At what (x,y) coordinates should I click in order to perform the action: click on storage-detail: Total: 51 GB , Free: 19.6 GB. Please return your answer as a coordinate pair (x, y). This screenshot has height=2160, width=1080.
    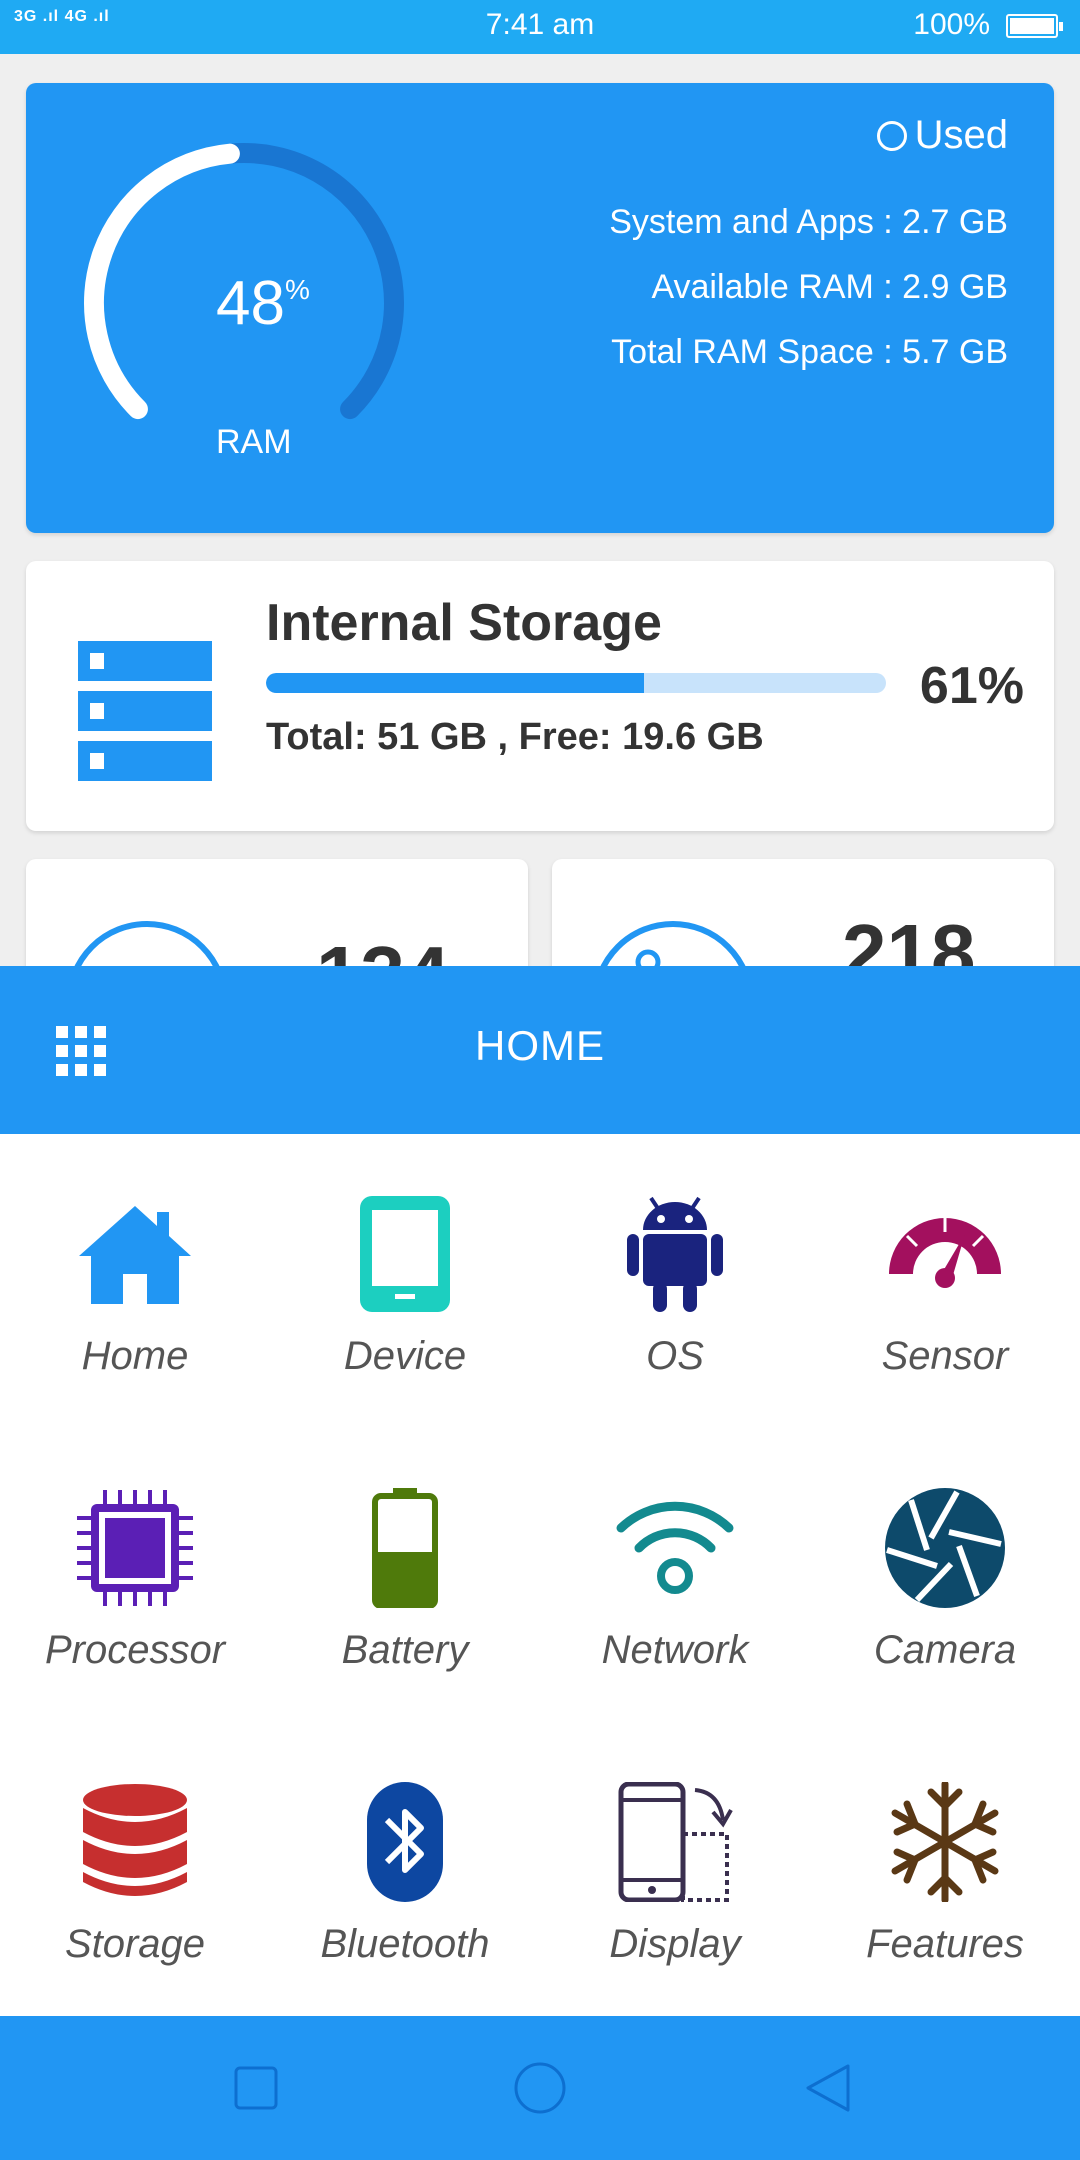
    Looking at the image, I should click on (515, 737).